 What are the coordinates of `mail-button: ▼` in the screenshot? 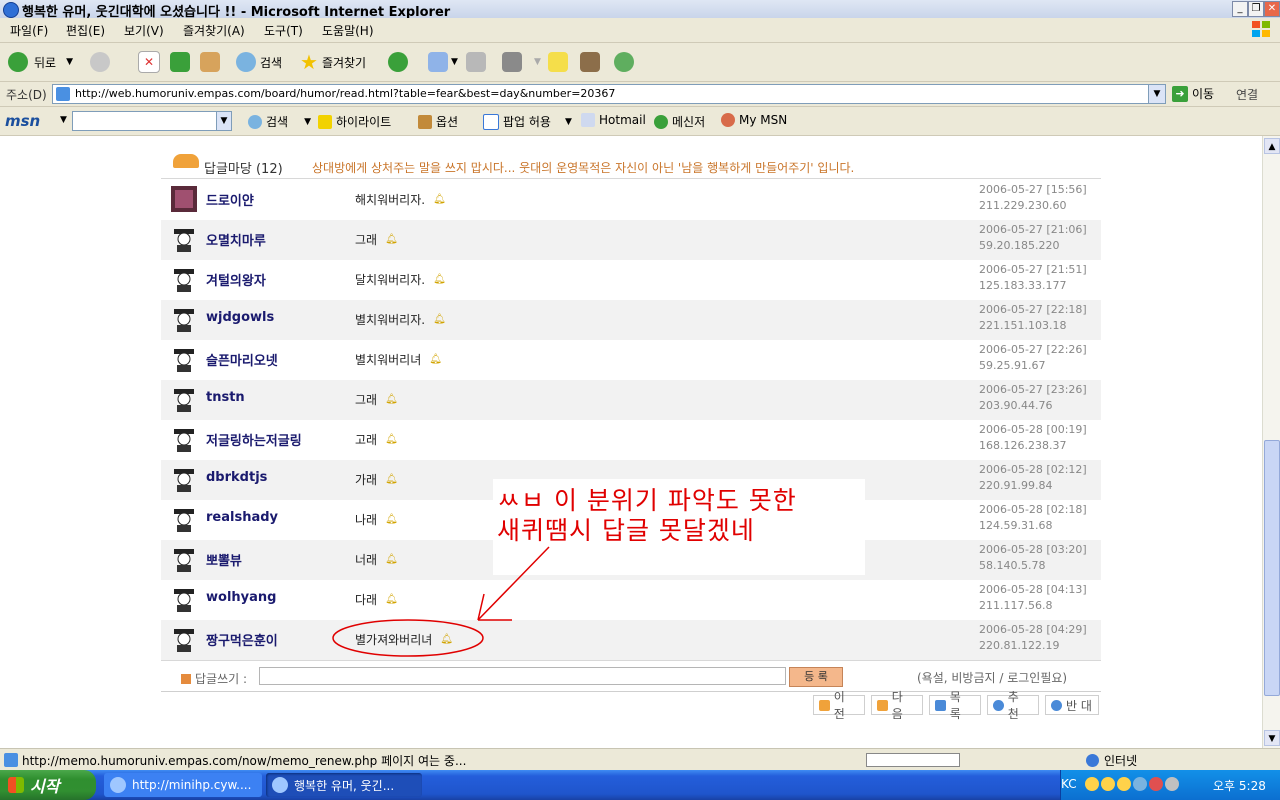 It's located at (443, 62).